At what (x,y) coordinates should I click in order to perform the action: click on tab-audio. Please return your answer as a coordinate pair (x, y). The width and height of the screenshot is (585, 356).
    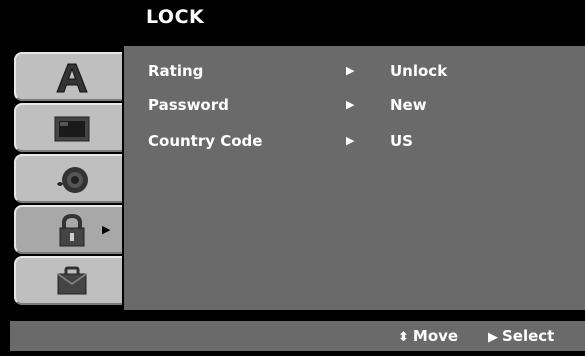
    Looking at the image, I should click on (68, 178).